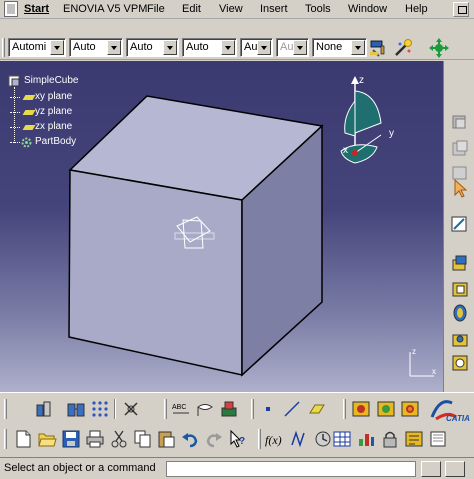  What do you see at coordinates (379, 48) in the screenshot?
I see `format-painter-icon` at bounding box center [379, 48].